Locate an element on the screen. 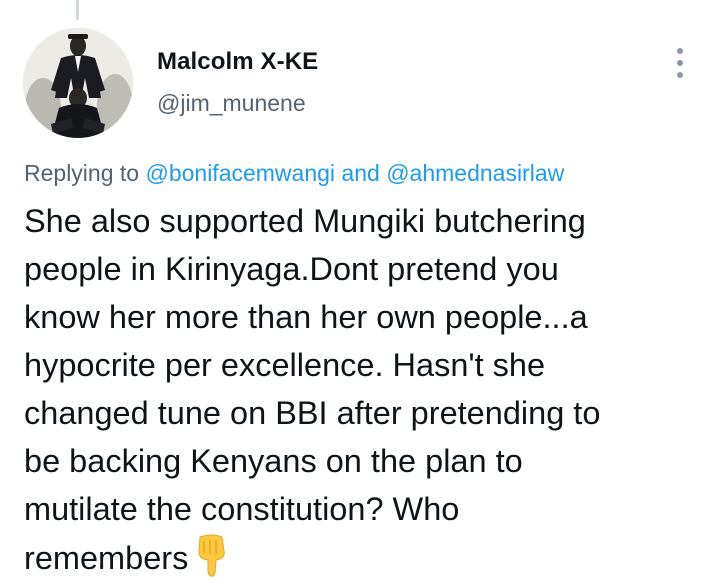 This screenshot has width=720, height=587. tweet-text-line: hypocrite per excellence. Hasn't she is located at coordinates (285, 365).